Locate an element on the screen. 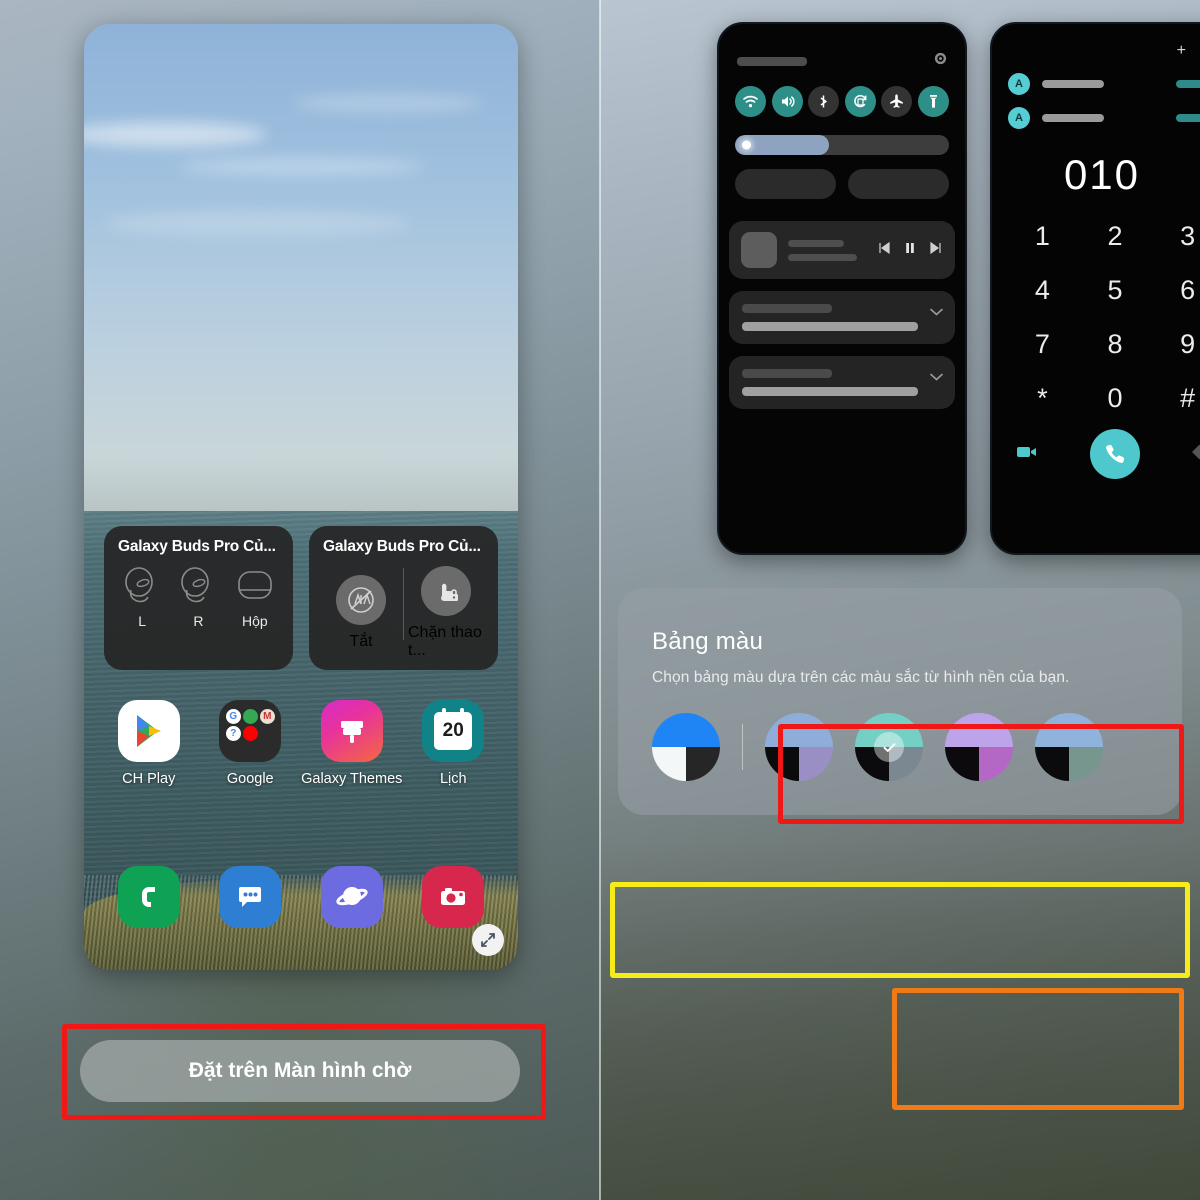 Image resolution: width=1200 pixels, height=1200 pixels. phone-icon is located at coordinates (148, 897).